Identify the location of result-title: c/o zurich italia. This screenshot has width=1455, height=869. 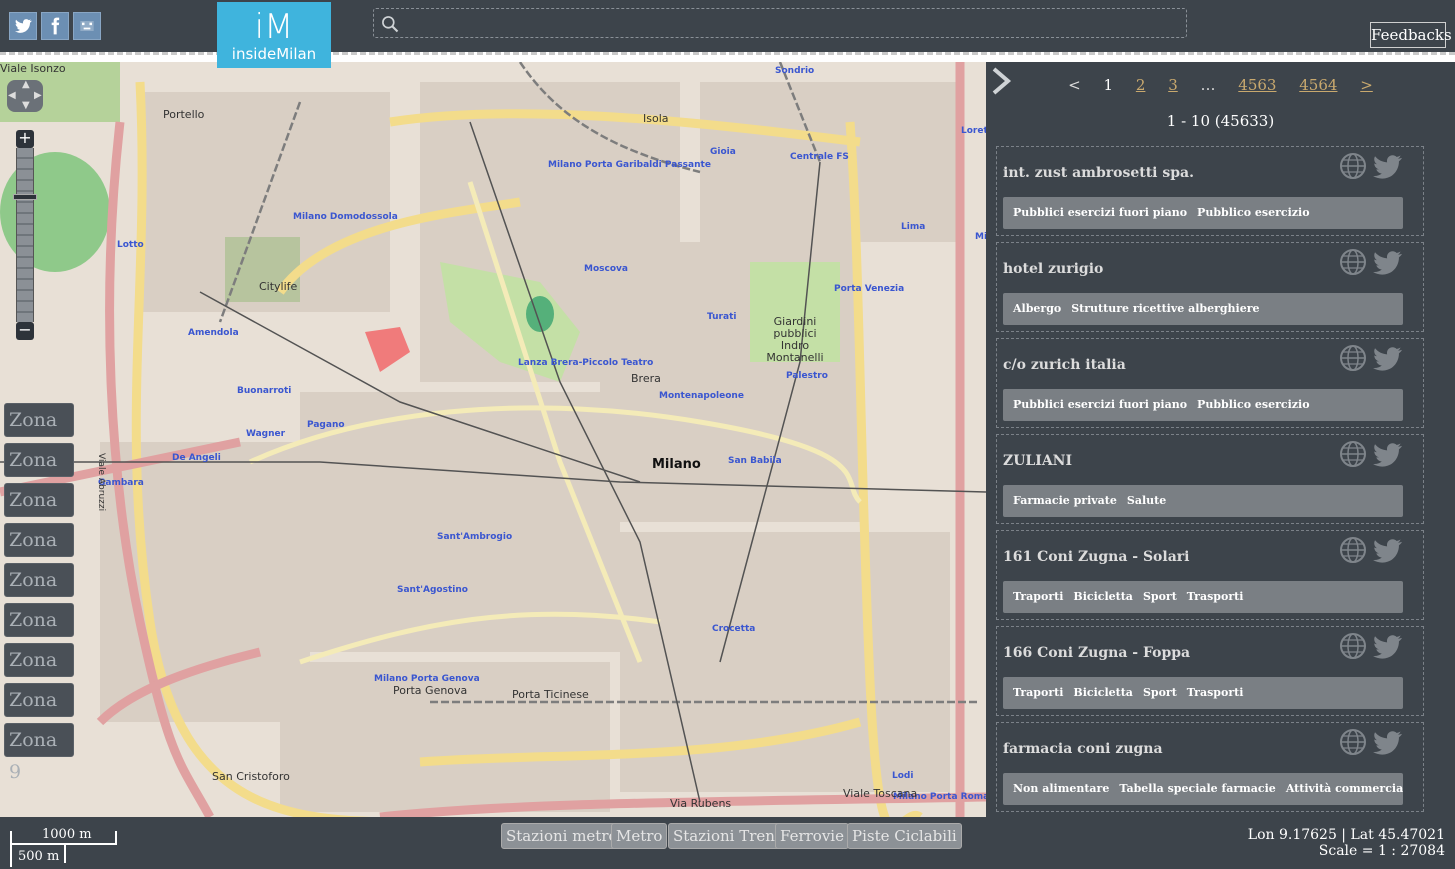
(1064, 365).